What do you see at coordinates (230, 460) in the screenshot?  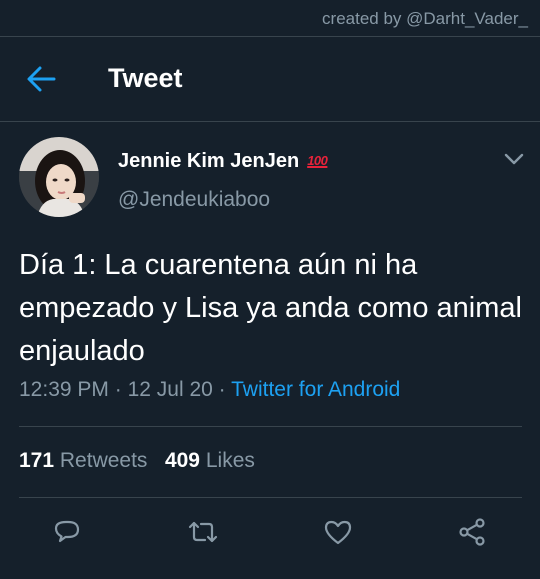 I see `likes-label: Likes` at bounding box center [230, 460].